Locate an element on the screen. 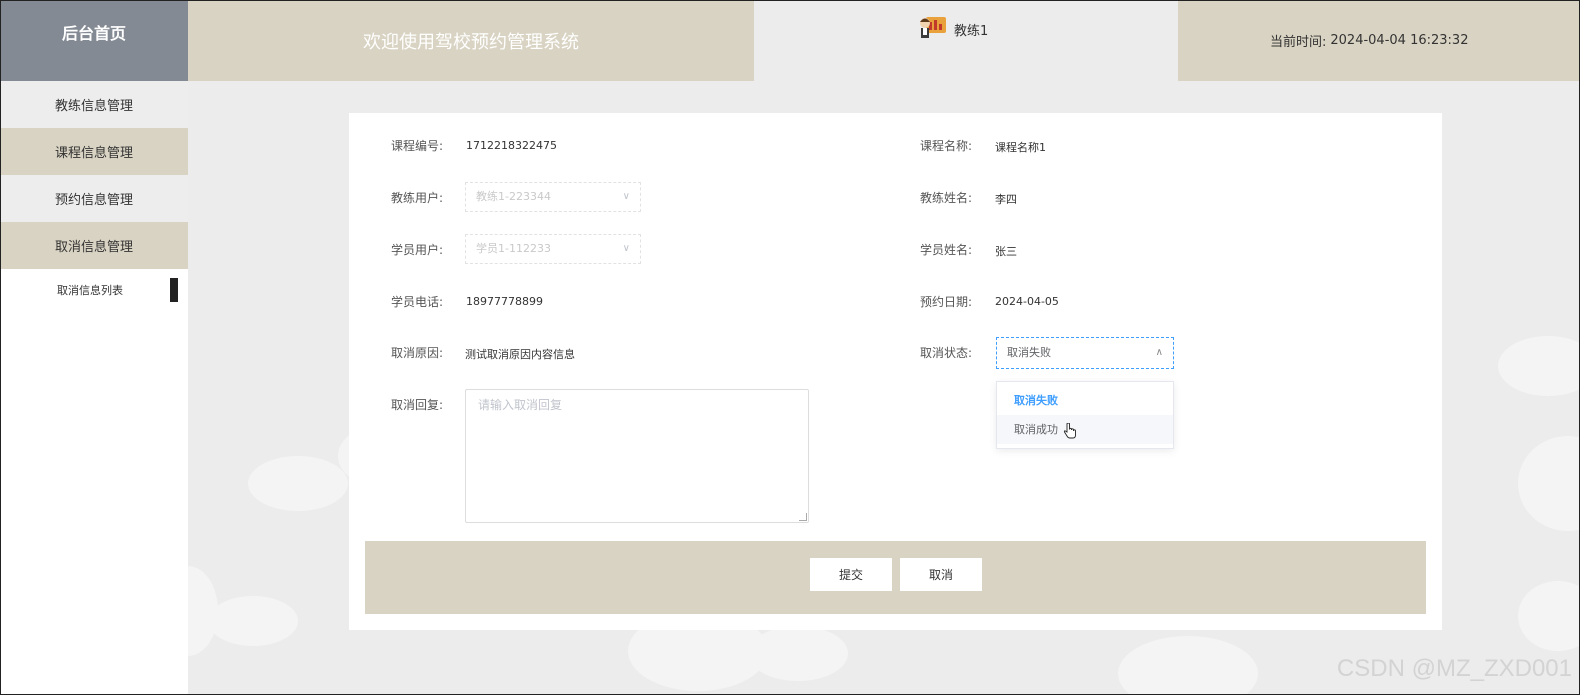 This screenshot has width=1580, height=695. cancel-reply-textarea: 请输入取消回复 is located at coordinates (637, 456).